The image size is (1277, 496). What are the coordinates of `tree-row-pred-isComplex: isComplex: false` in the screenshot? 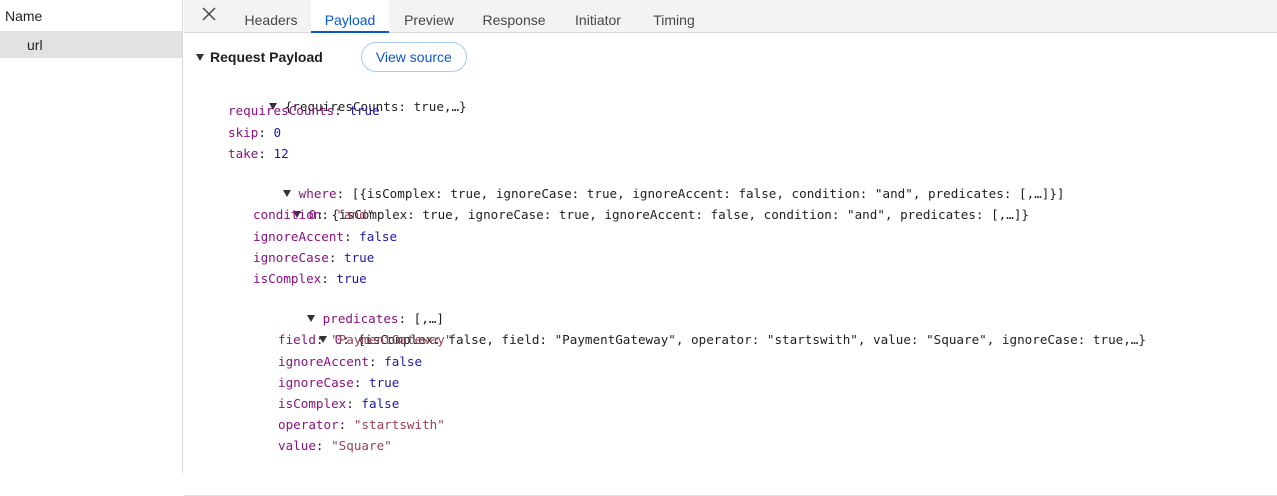 It's located at (339, 403).